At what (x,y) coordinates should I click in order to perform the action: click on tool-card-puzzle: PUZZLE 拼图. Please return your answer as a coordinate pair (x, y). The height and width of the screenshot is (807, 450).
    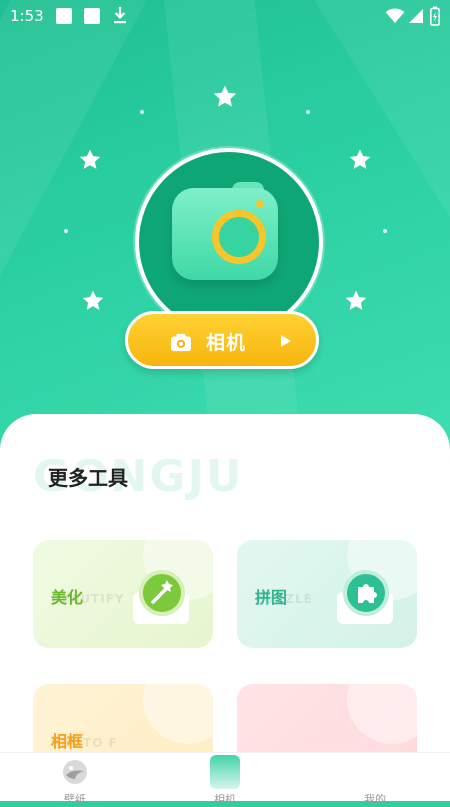
    Looking at the image, I should click on (327, 594).